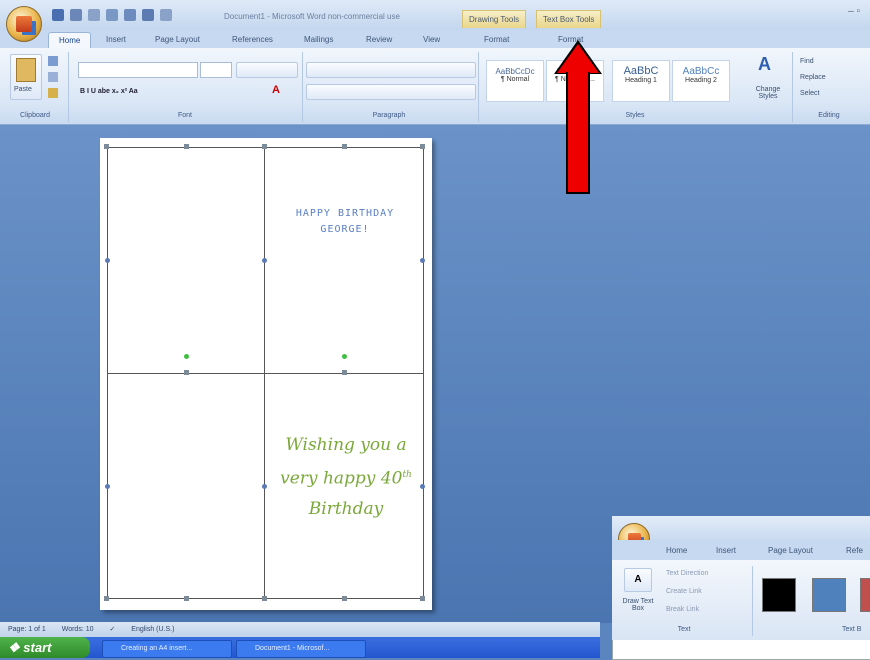 The width and height of the screenshot is (870, 660). Describe the element at coordinates (515, 71) in the screenshot. I see `style-preview: AaBbCcDc` at that location.